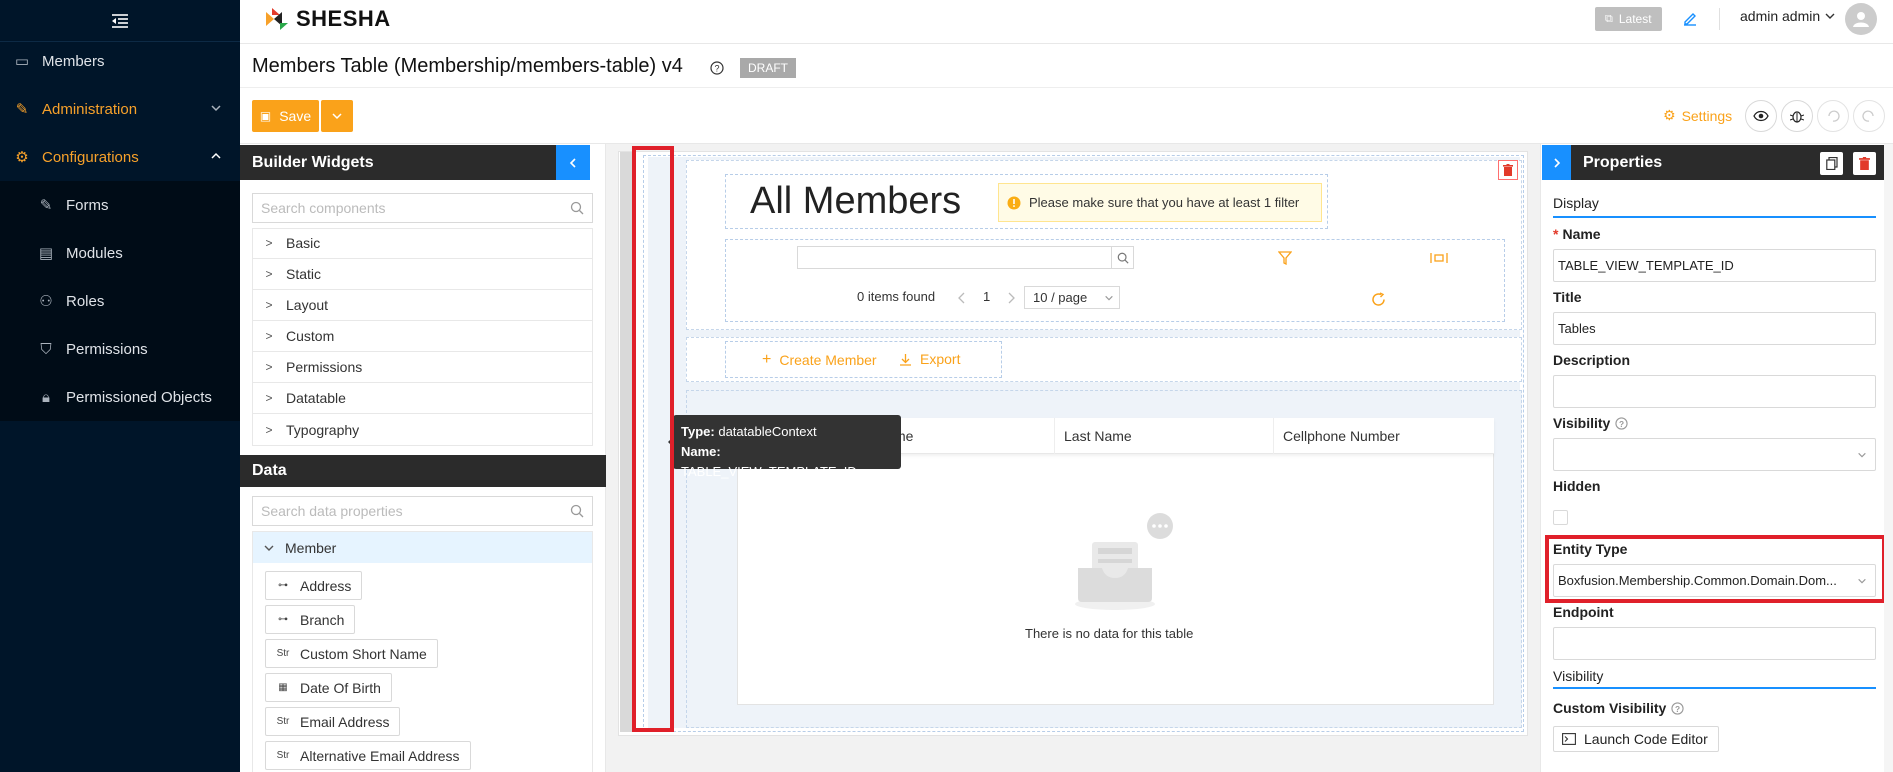 This screenshot has width=1893, height=772. I want to click on column-header-last-name: Last Name, so click(1164, 436).